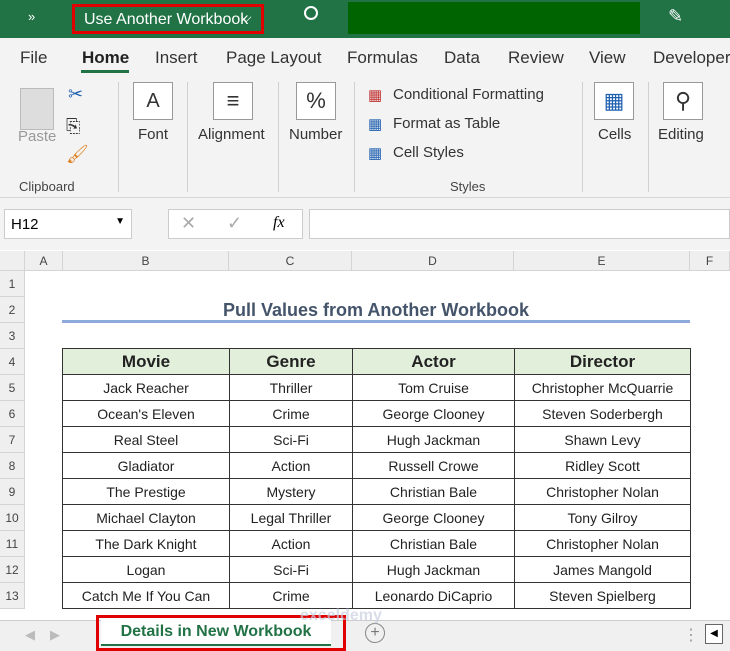 This screenshot has width=730, height=651. I want to click on number-button: Number, so click(315, 134).